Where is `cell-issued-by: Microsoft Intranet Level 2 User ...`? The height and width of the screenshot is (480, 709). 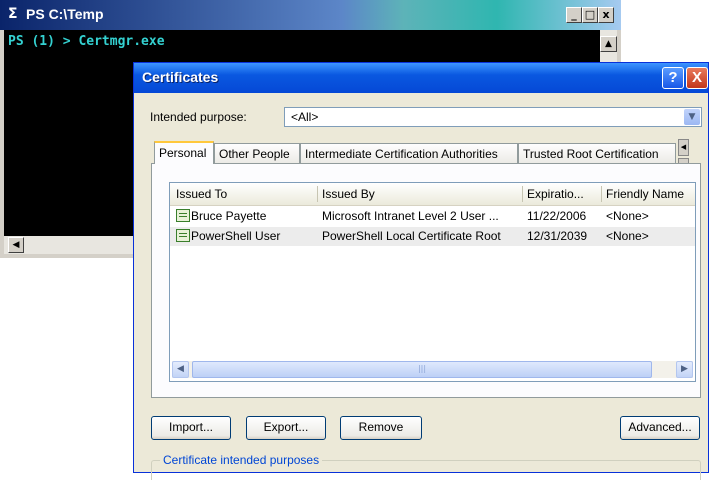
cell-issued-by: Microsoft Intranet Level 2 User ... is located at coordinates (410, 216).